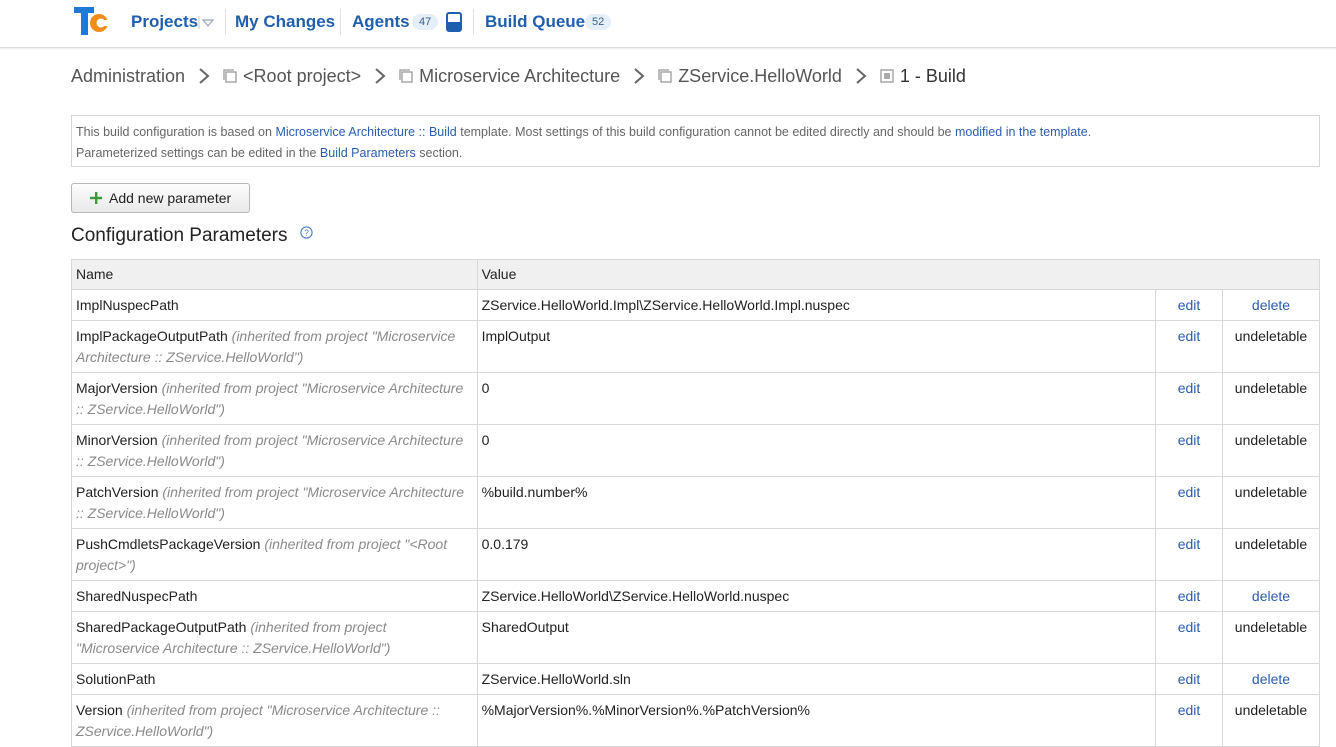 The image size is (1336, 747). I want to click on template-link: Microservice Architecture :: Build, so click(365, 132).